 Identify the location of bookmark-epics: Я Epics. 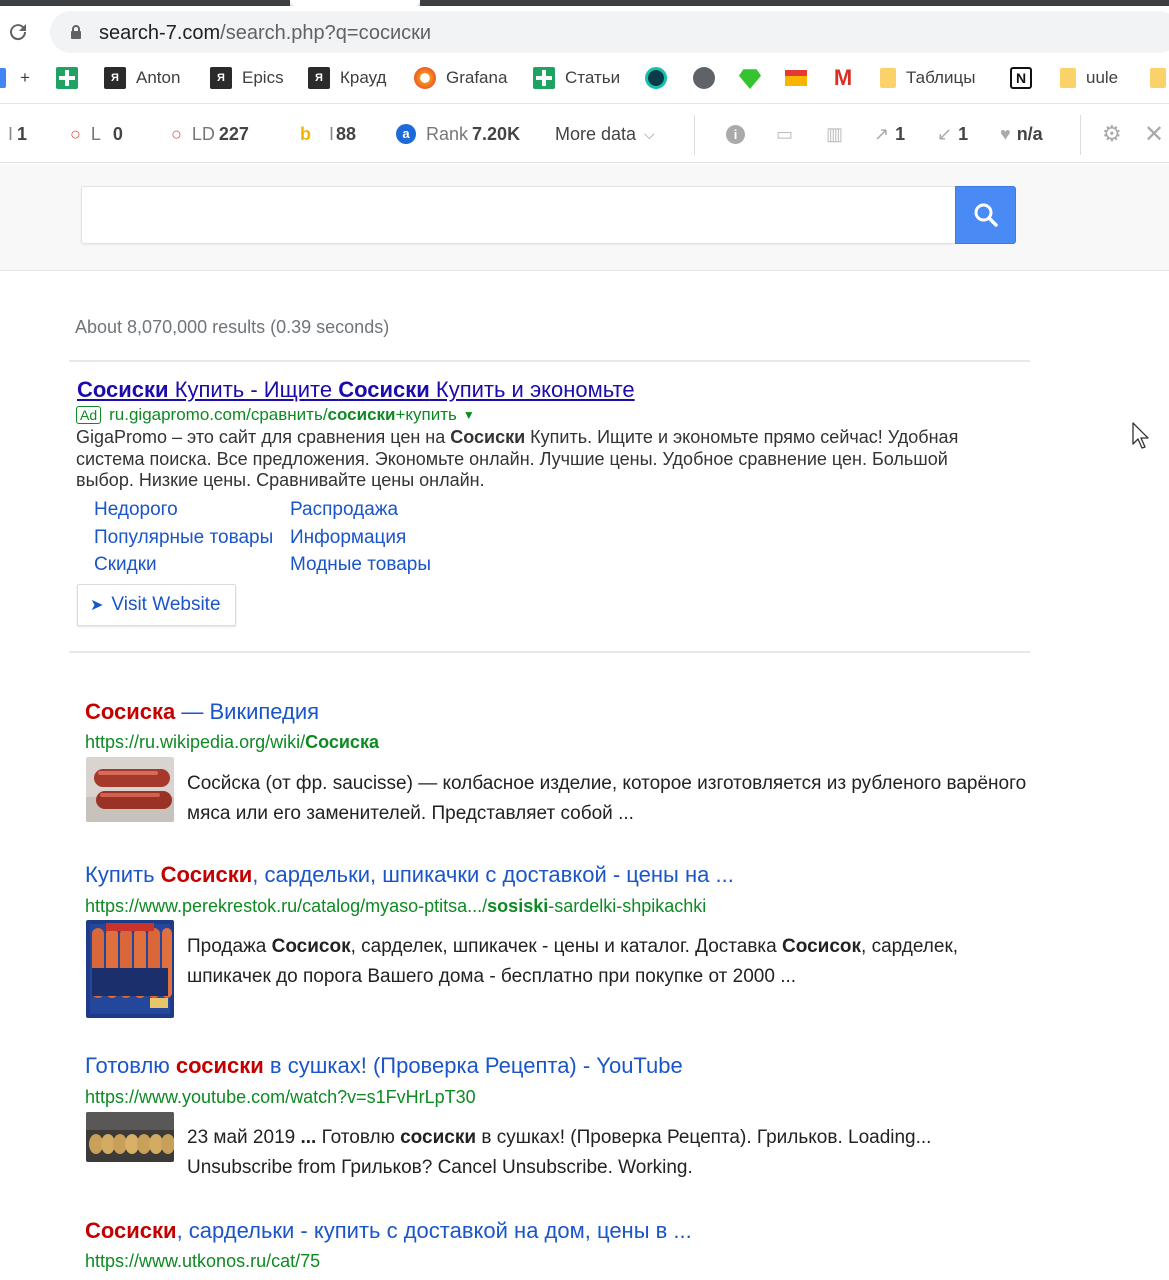
(247, 78).